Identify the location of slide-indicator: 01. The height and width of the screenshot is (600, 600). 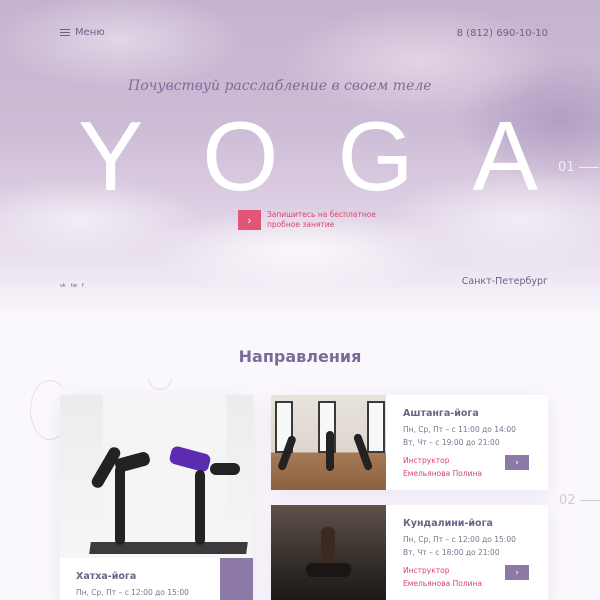
(578, 167).